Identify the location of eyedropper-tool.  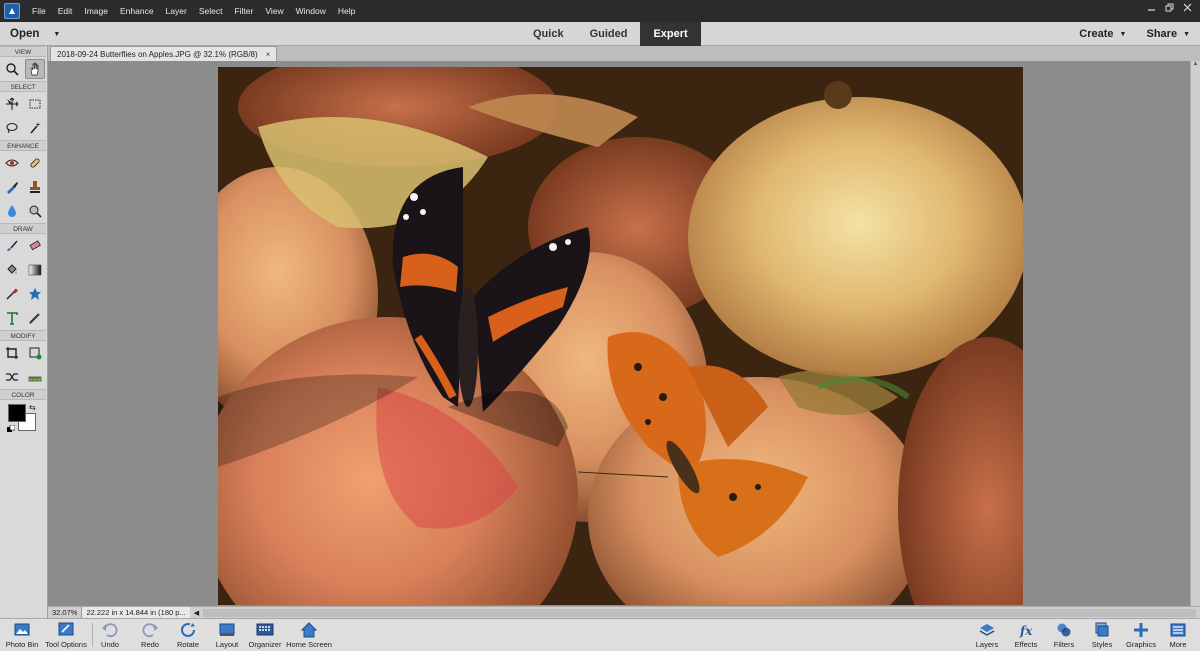
(12, 294).